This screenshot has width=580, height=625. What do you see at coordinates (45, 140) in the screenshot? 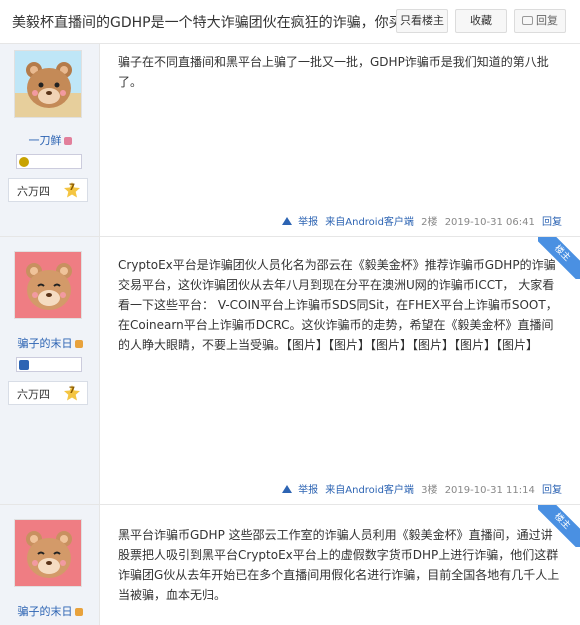
I see `username-text: 一刀鲜` at bounding box center [45, 140].